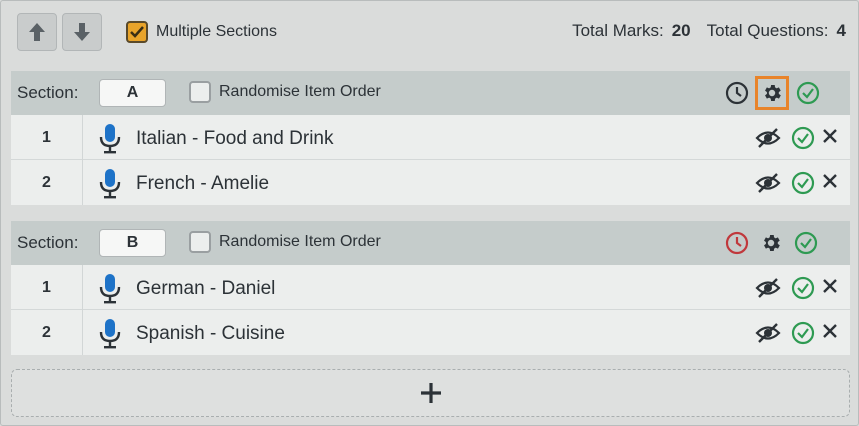  I want to click on total-questions-label: Total Questions:, so click(767, 30).